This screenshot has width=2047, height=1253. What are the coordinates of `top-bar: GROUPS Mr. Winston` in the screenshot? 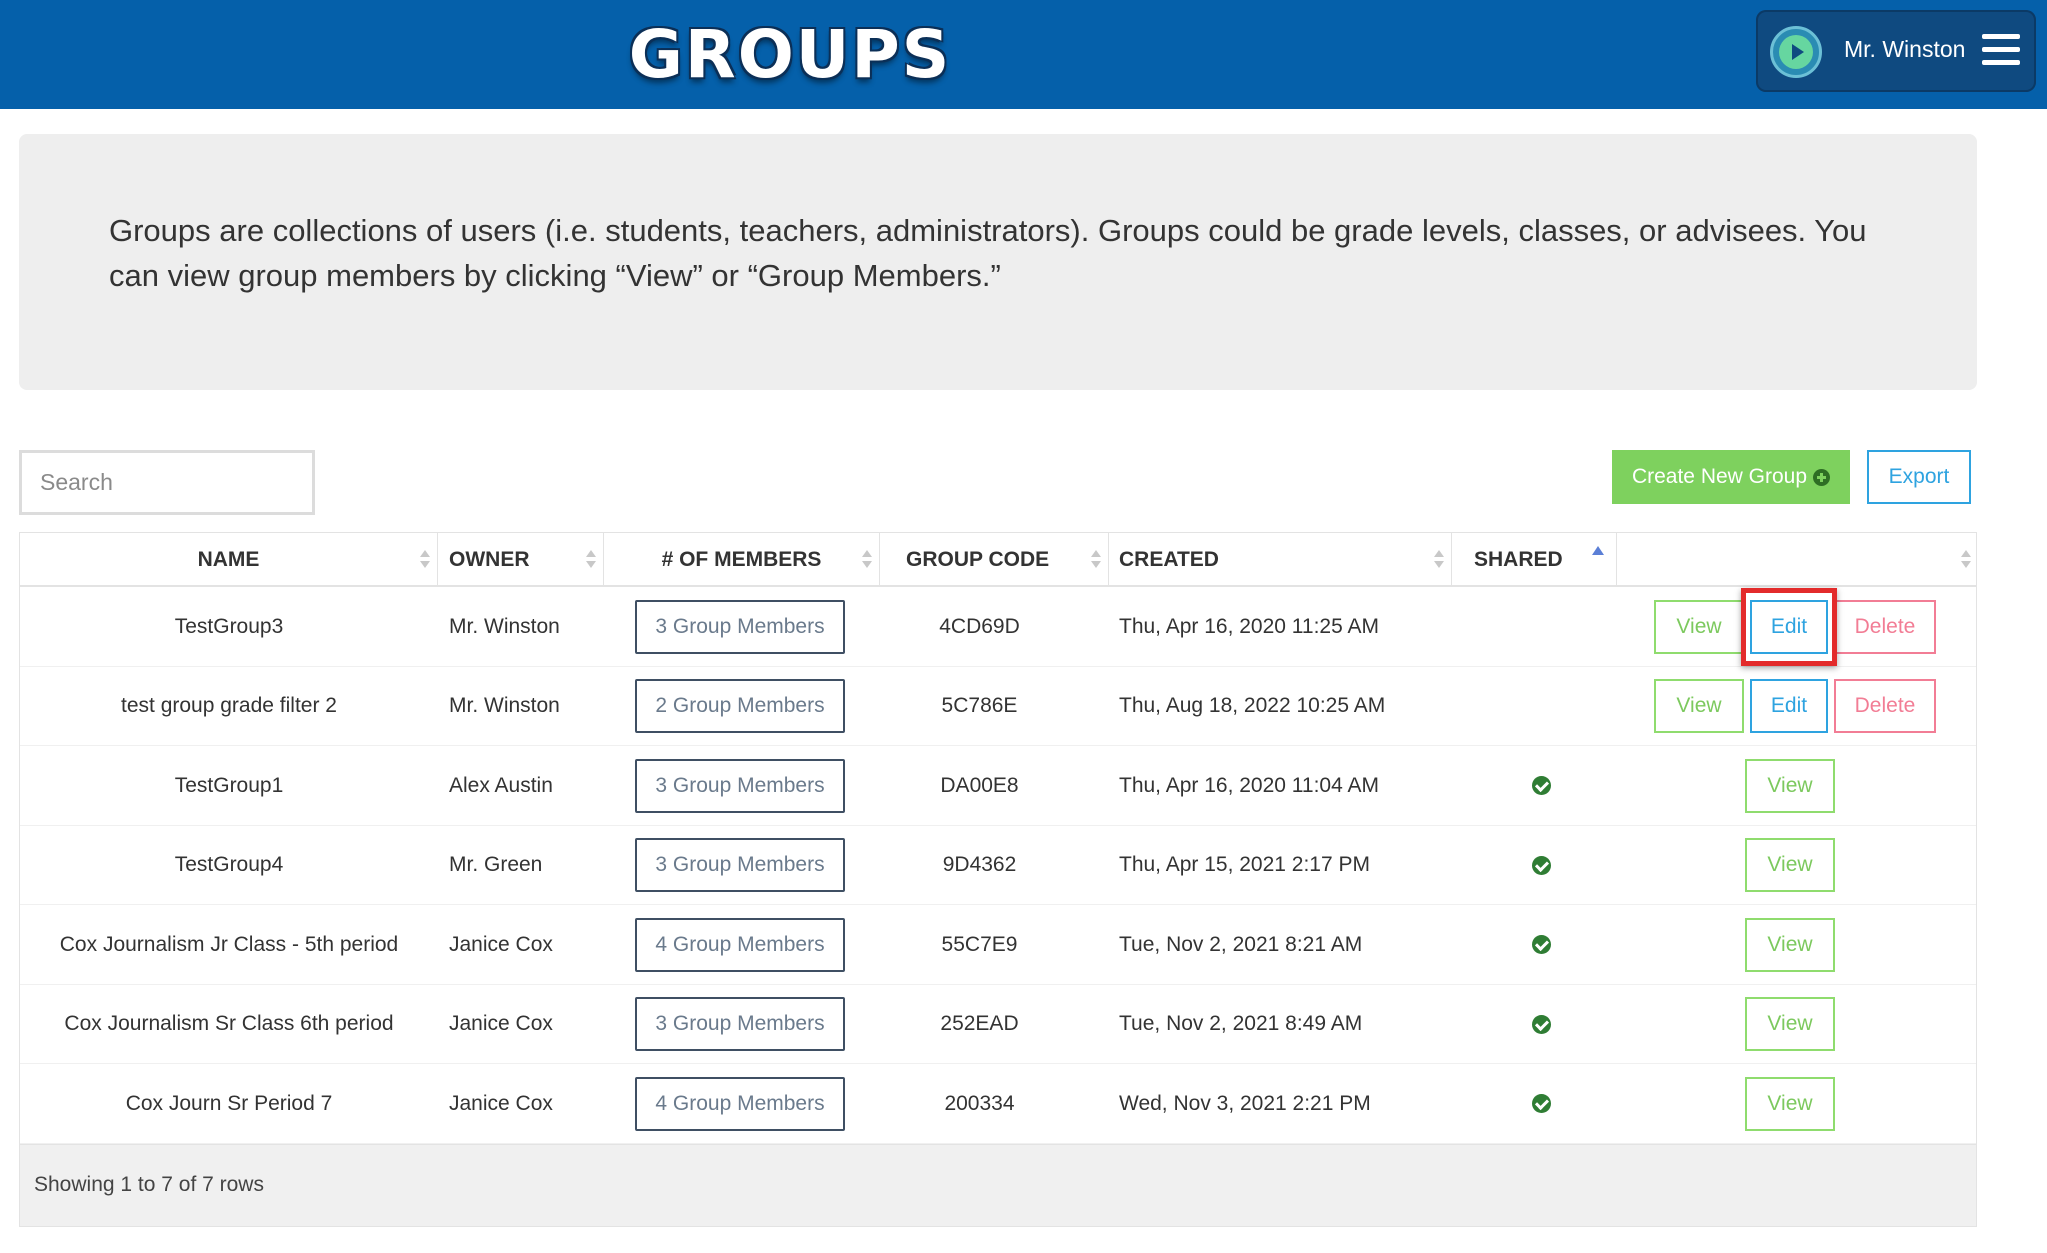 It's located at (1023, 54).